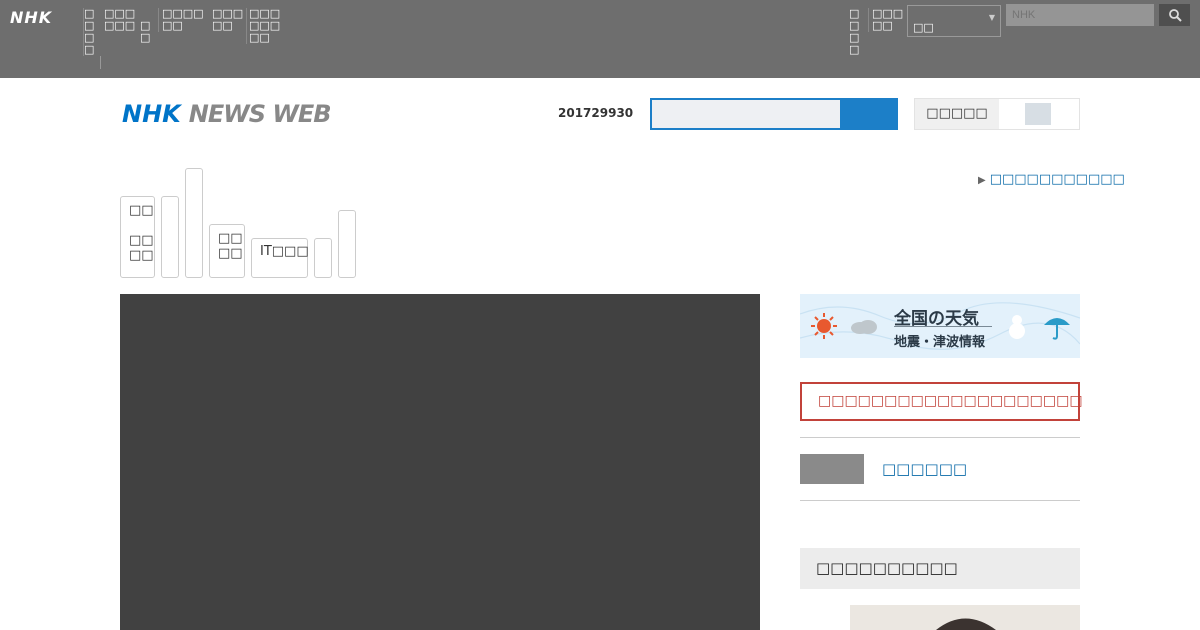 The image size is (1200, 630). I want to click on gnav-item-8: □□□□□, so click(887, 20).